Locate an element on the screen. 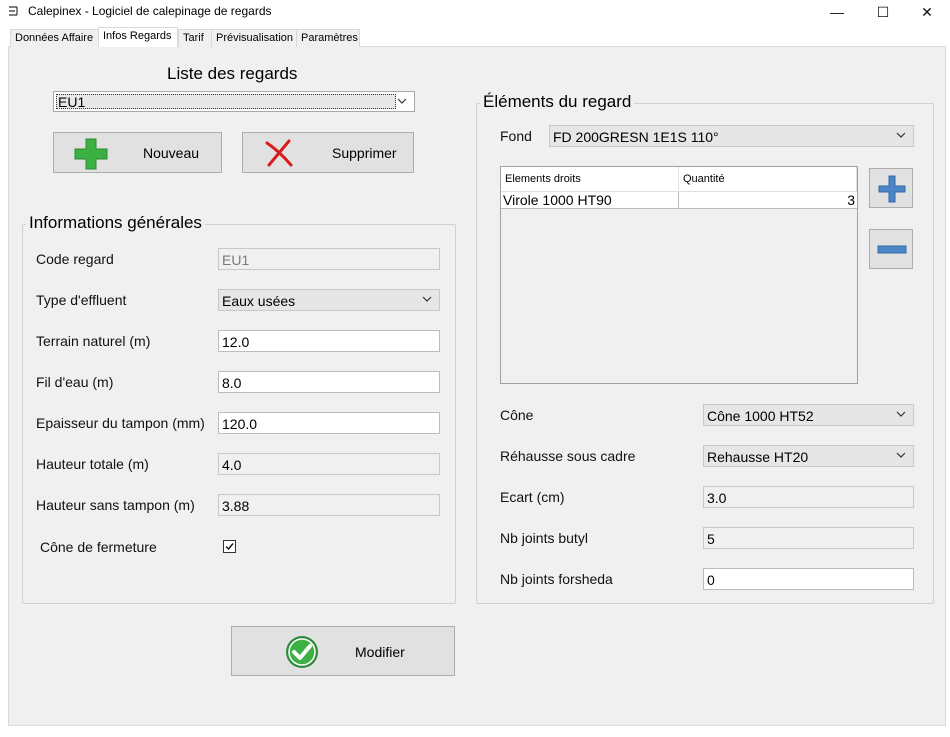 The image size is (950, 737). delete-regard-label: Supprimer is located at coordinates (364, 153).